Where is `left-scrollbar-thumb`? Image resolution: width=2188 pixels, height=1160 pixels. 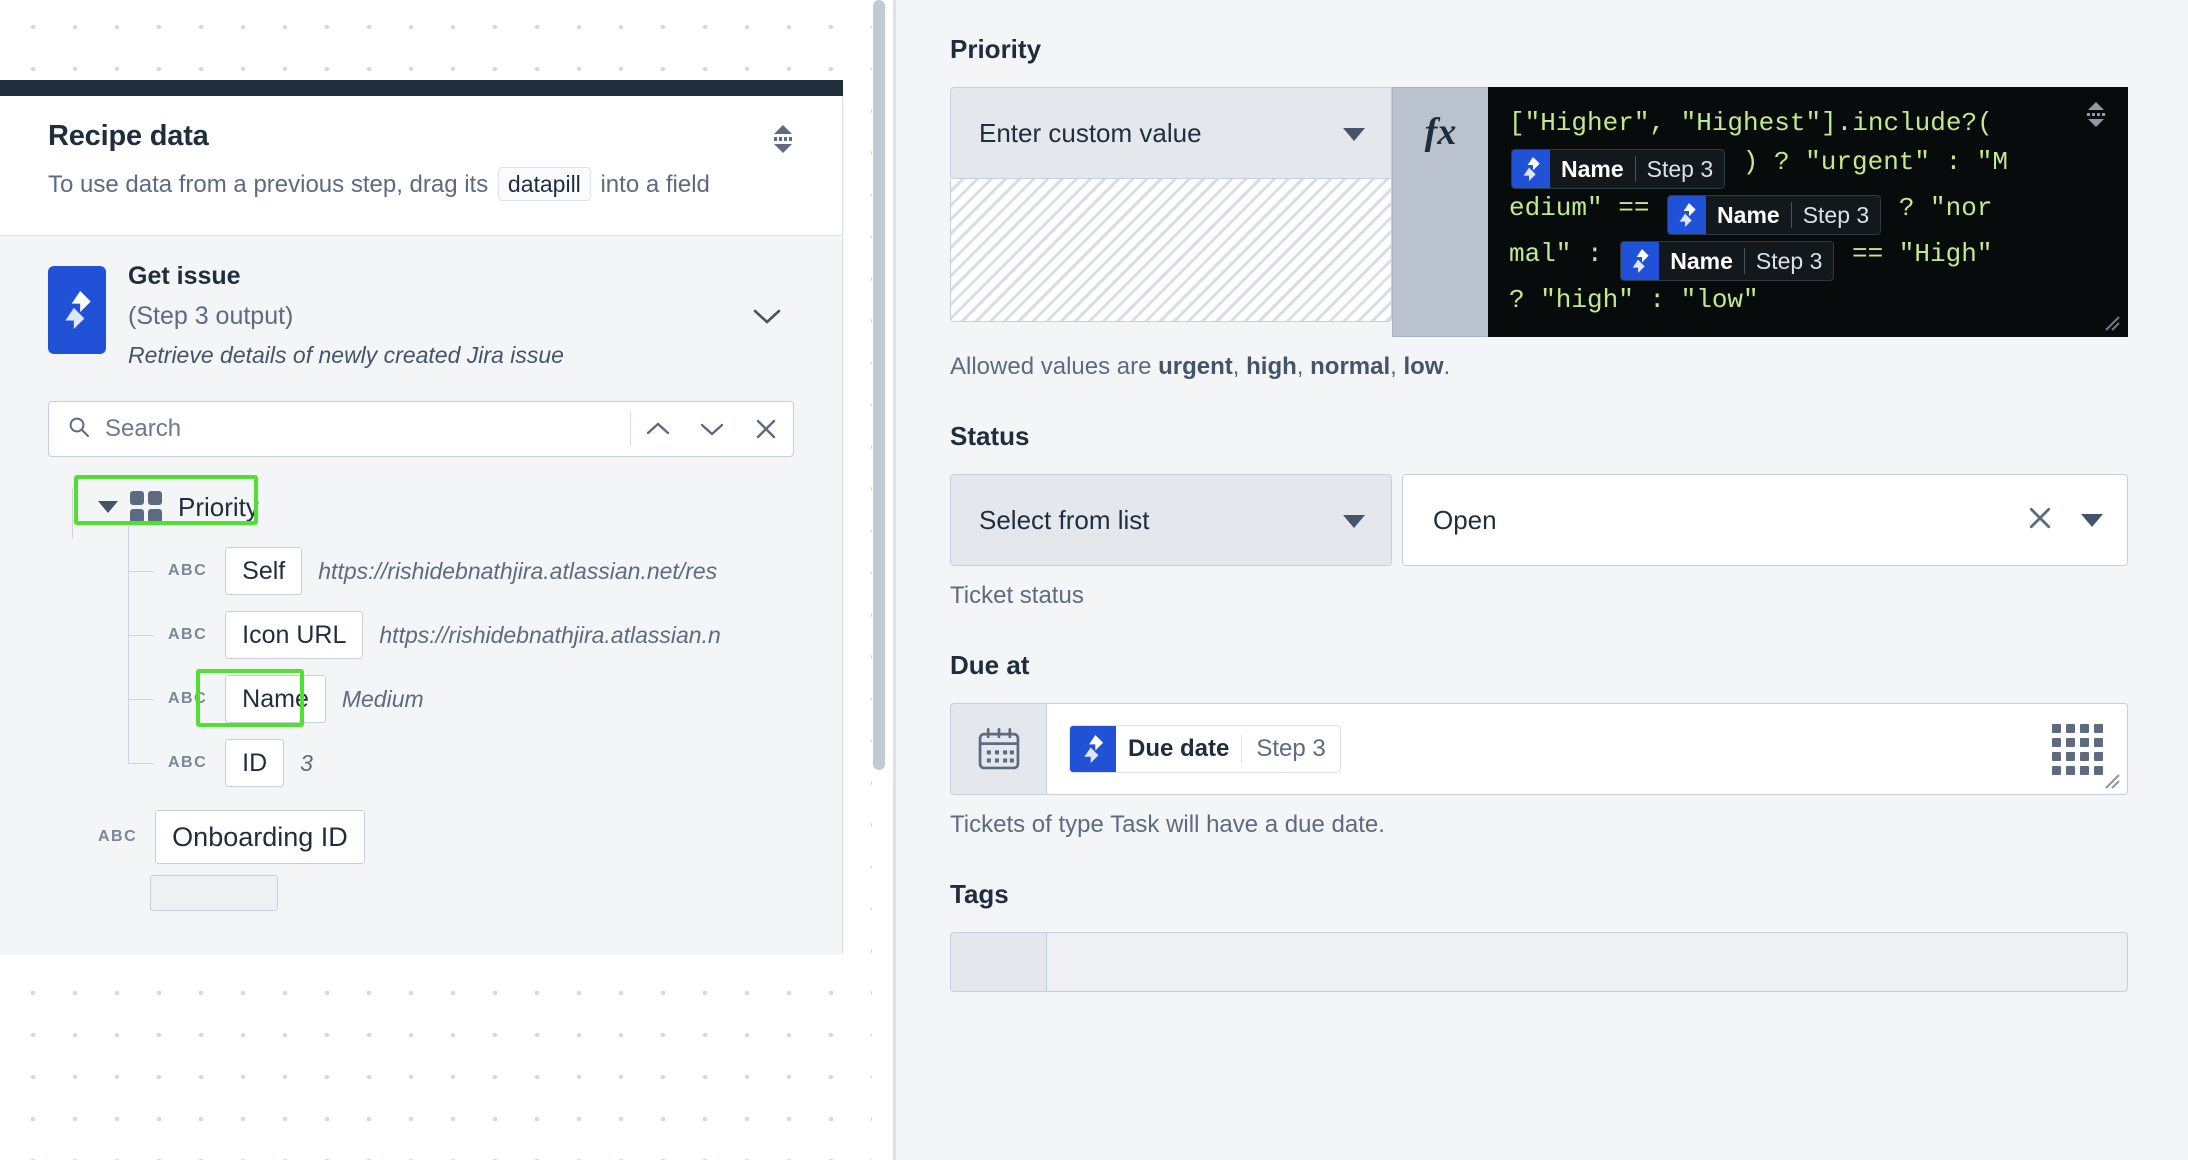 left-scrollbar-thumb is located at coordinates (879, 385).